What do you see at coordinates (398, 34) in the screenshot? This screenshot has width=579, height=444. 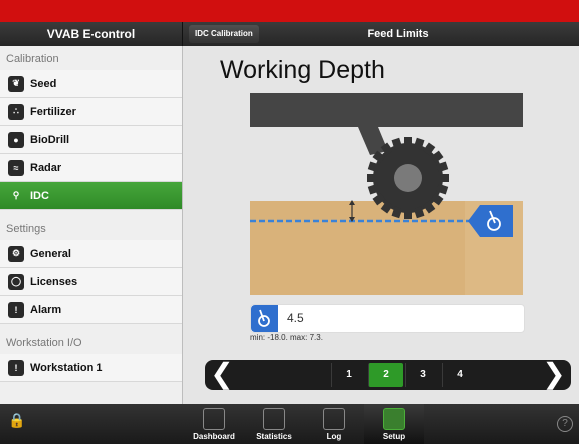 I see `page-title: Feed Limits` at bounding box center [398, 34].